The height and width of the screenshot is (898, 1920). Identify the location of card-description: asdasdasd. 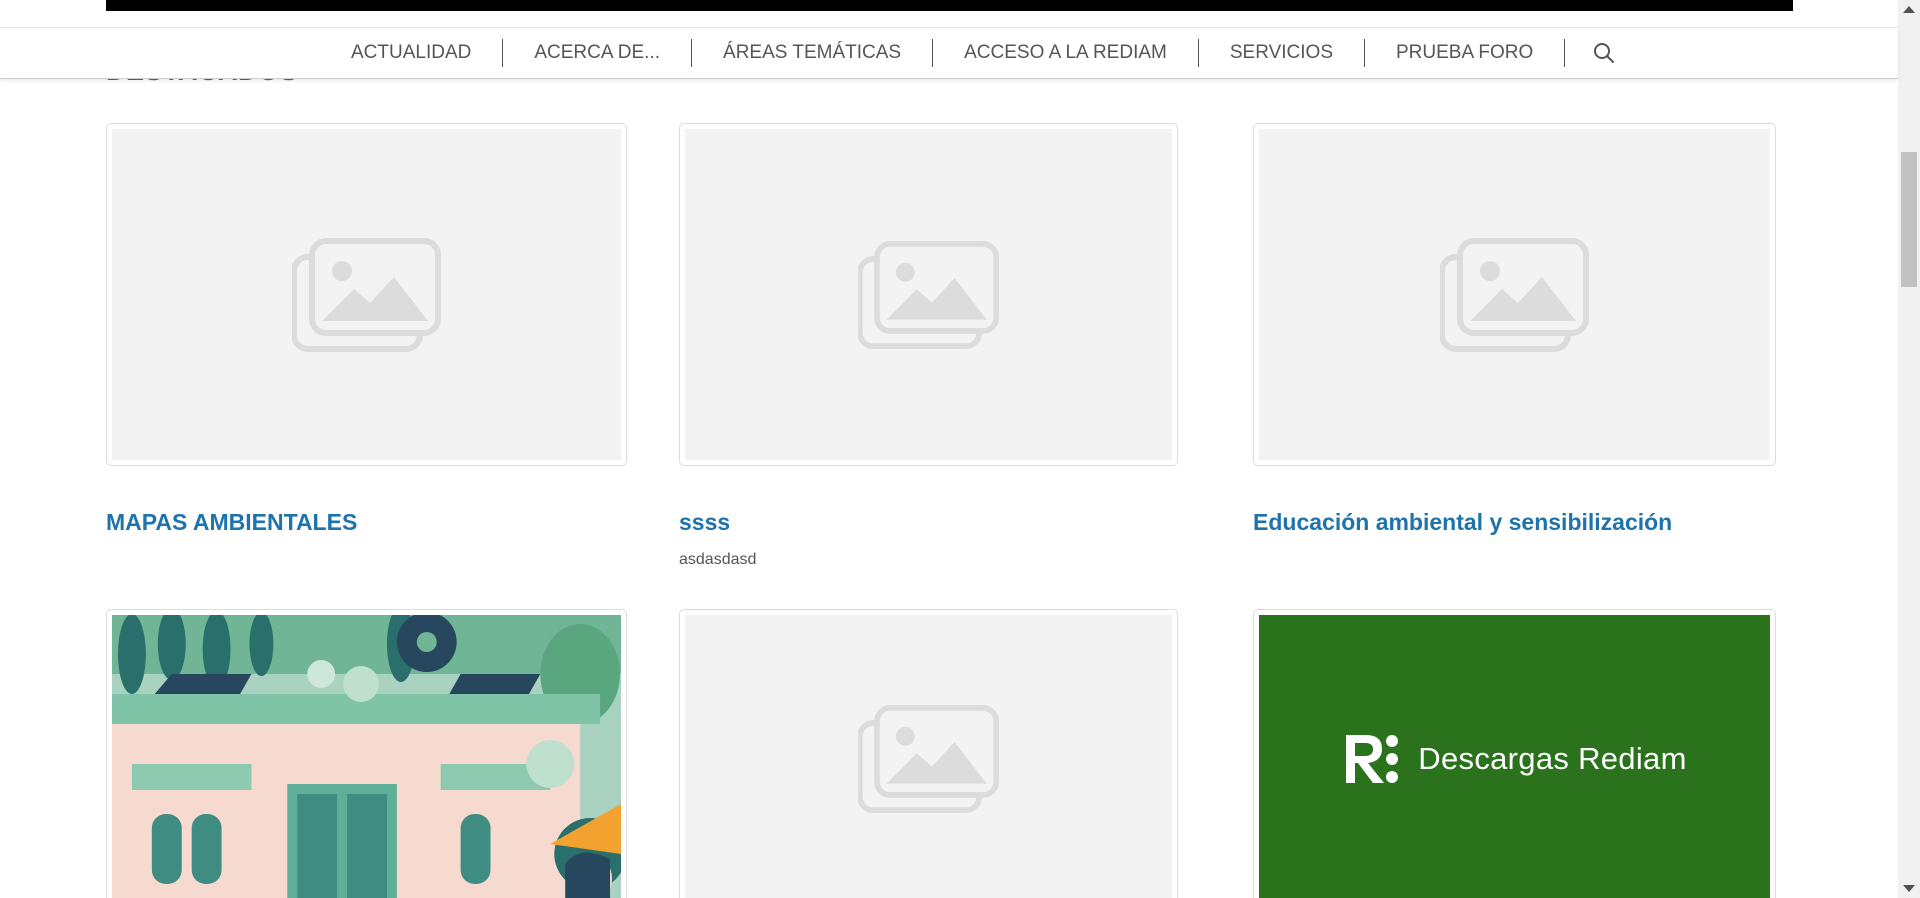
(718, 559).